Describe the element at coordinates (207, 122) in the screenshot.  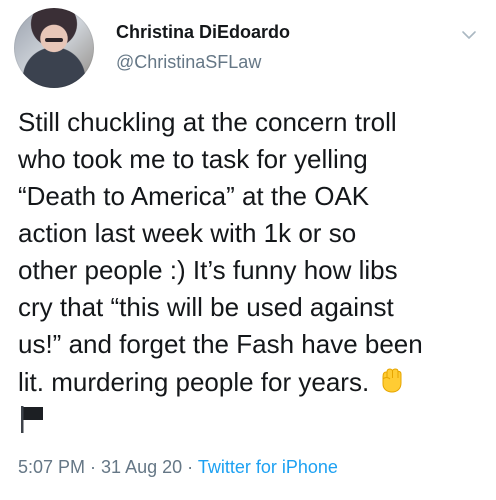
I see `tweet-line: Still chuckling at the concern troll` at that location.